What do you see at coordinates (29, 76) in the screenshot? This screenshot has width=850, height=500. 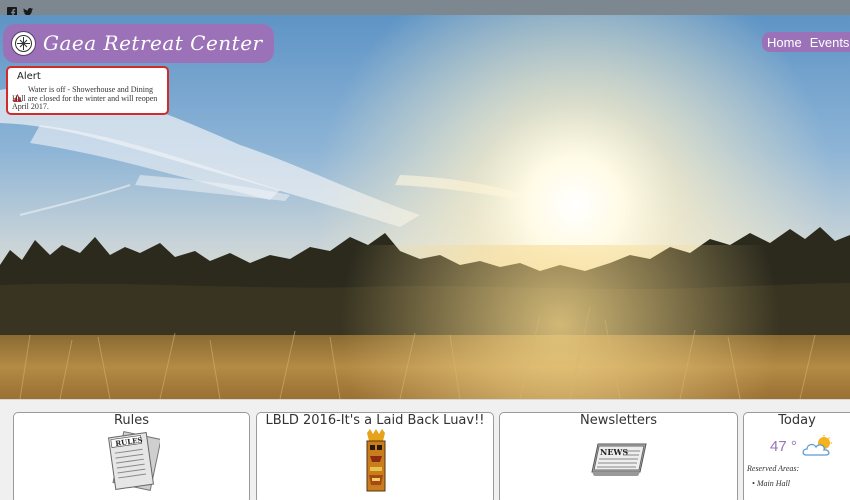 I see `alert-title: Alert` at bounding box center [29, 76].